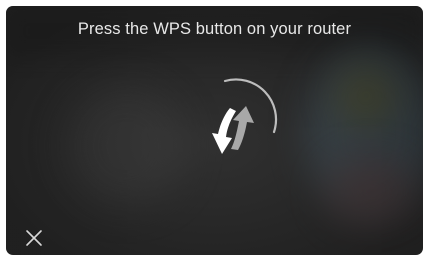 Image resolution: width=429 pixels, height=261 pixels. I want to click on wps-instruction-text: Press the WPS button on your router, so click(214, 29).